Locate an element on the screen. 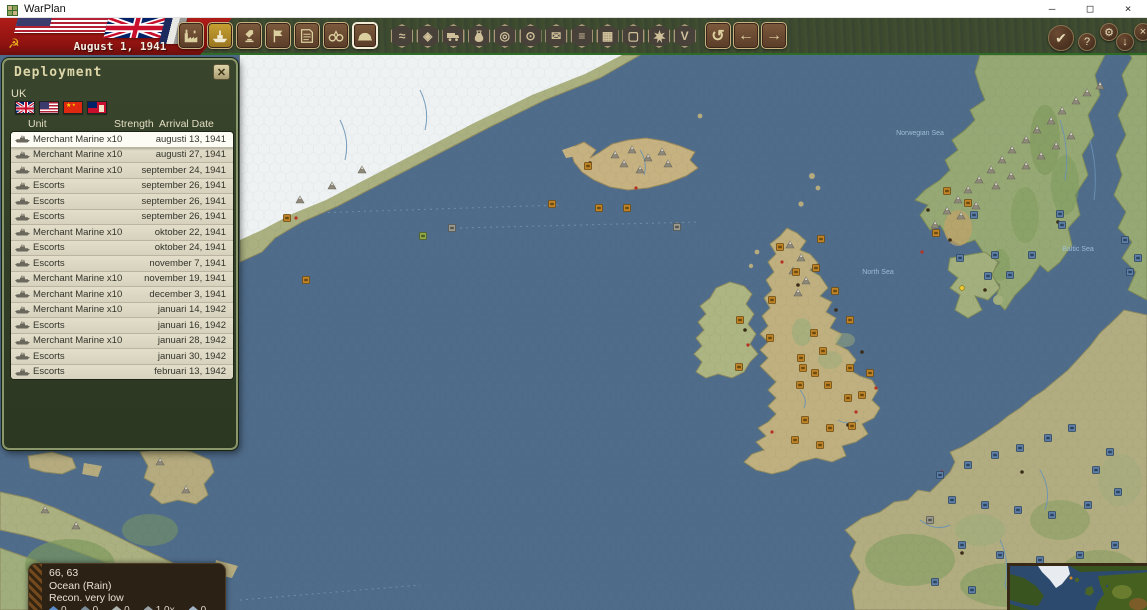 The height and width of the screenshot is (610, 1147). minimize-icon: – is located at coordinates (1052, 8).